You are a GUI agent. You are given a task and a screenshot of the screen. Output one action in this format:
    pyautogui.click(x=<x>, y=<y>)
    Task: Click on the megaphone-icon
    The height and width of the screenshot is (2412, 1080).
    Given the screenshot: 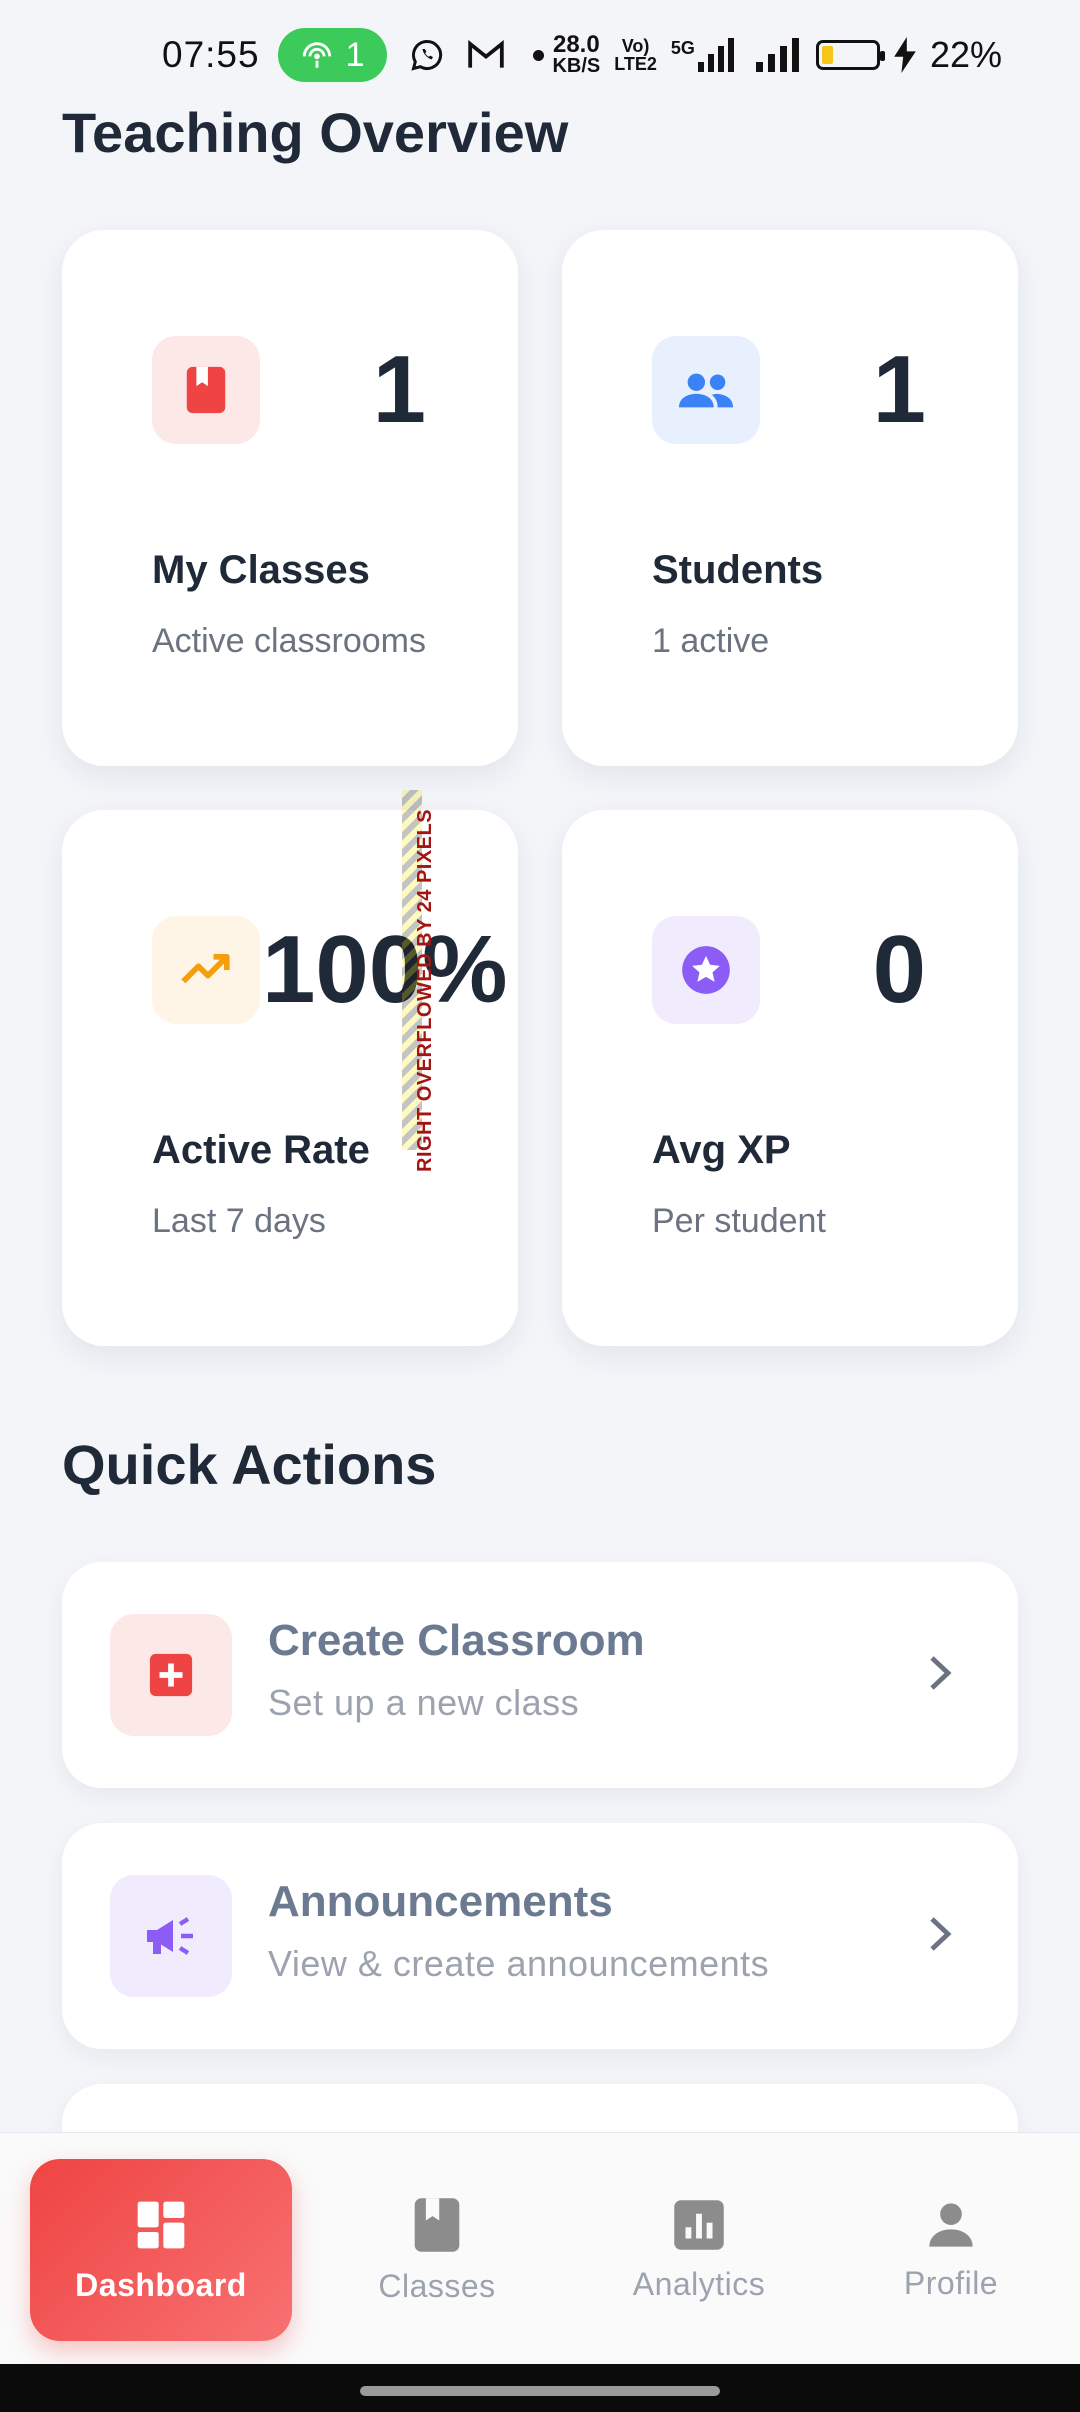 What is the action you would take?
    pyautogui.click(x=170, y=1936)
    